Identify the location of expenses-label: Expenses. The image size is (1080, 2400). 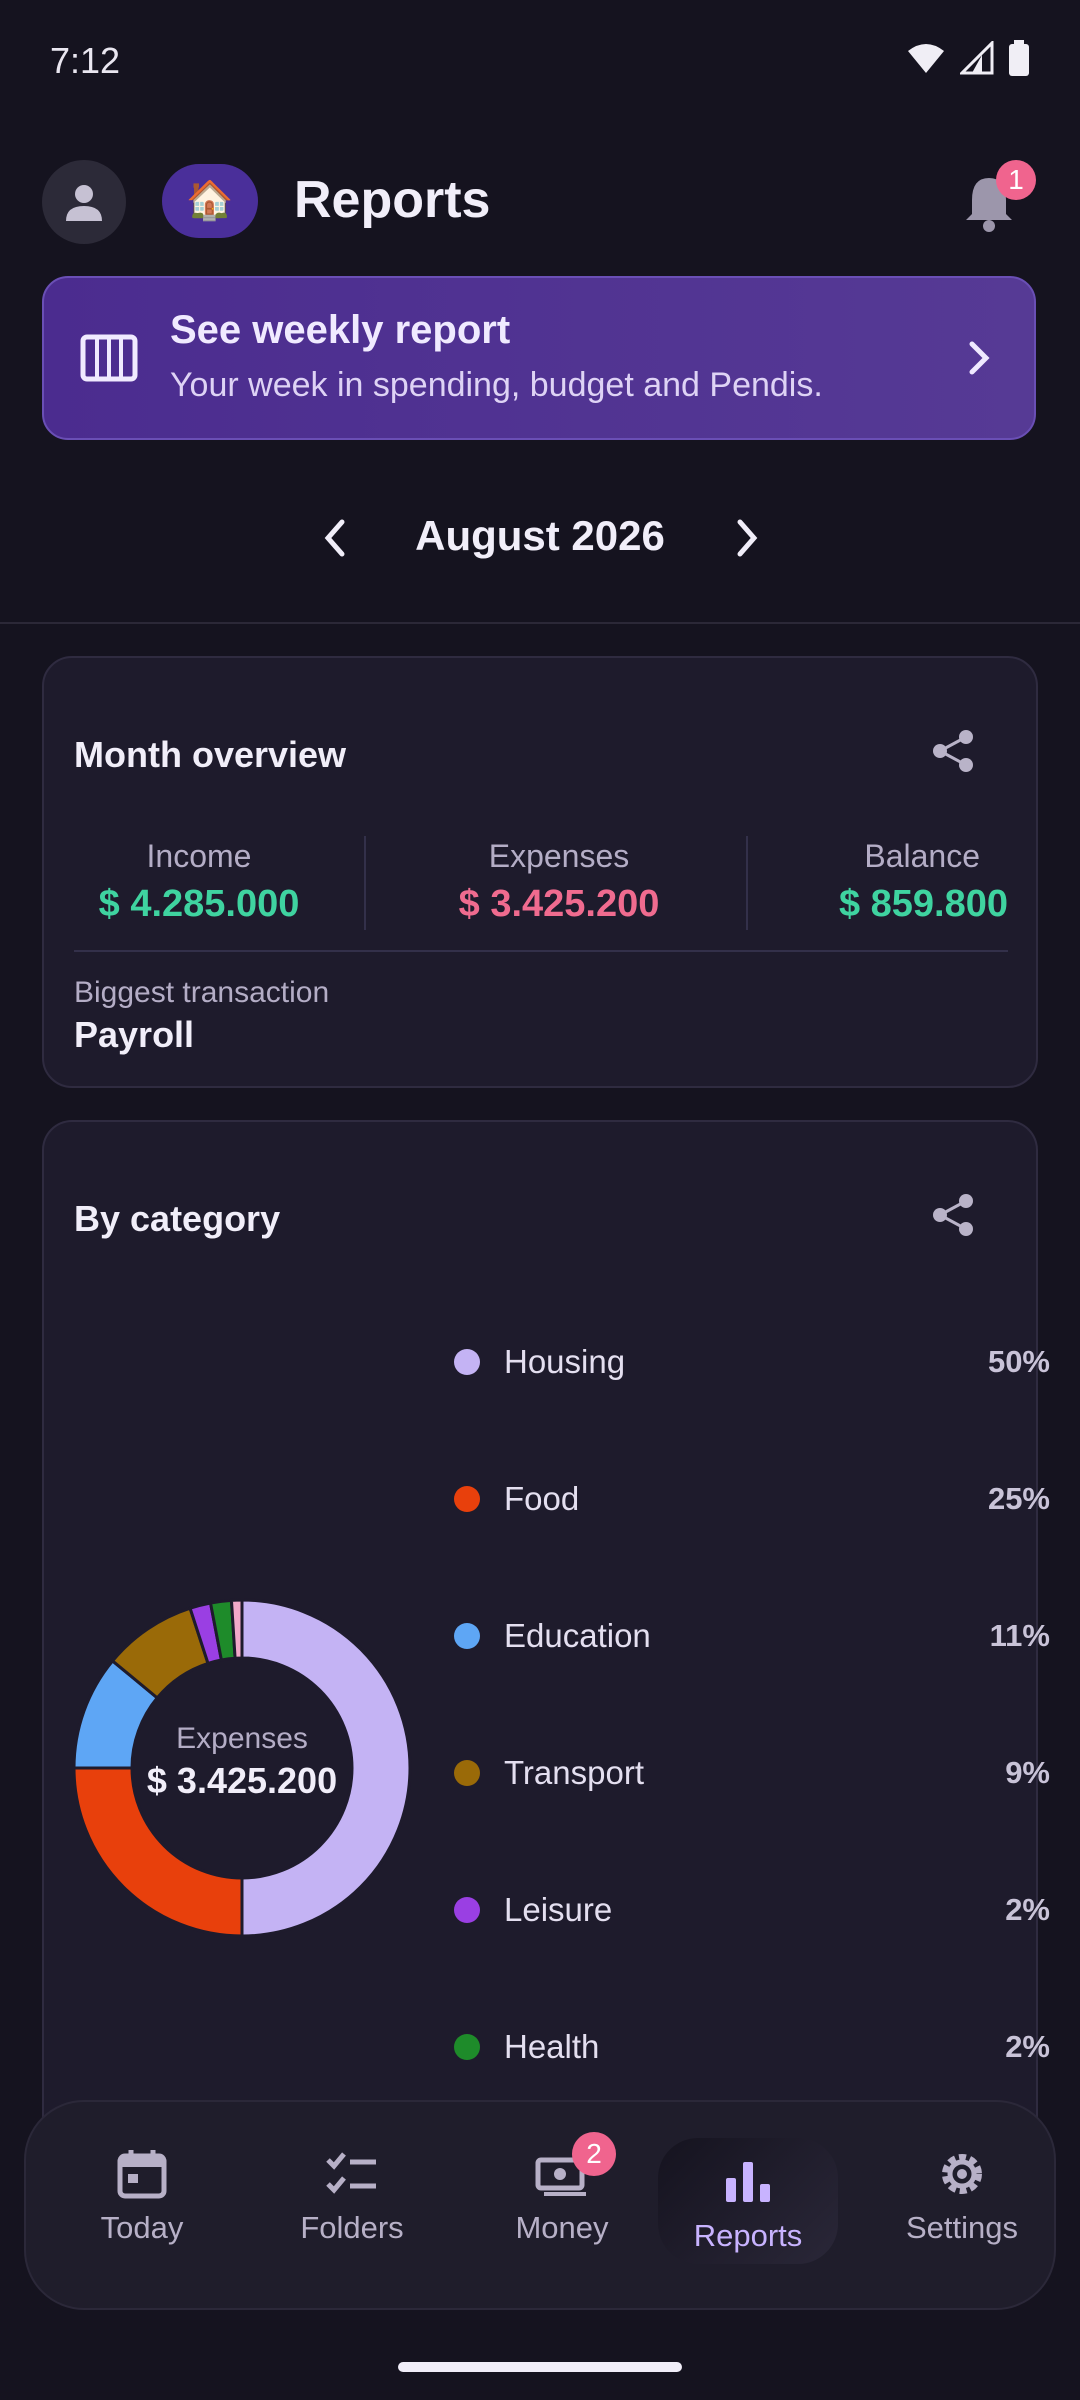
(559, 856).